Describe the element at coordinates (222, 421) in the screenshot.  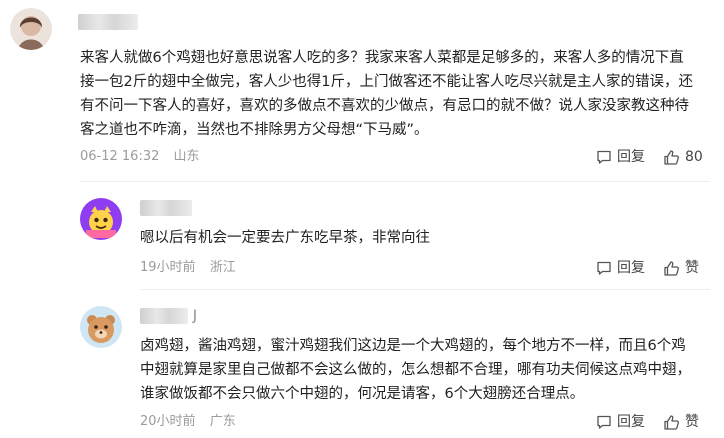
I see `comment-location: 广东` at that location.